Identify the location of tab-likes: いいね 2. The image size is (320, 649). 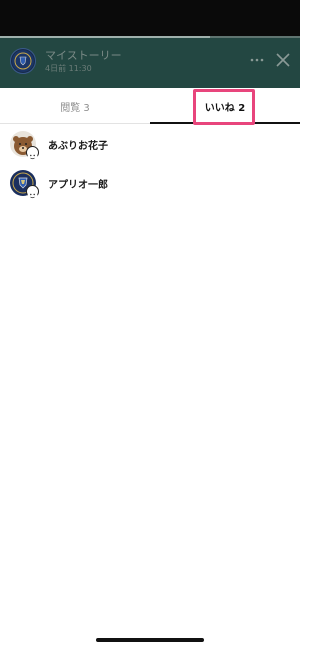
(225, 106).